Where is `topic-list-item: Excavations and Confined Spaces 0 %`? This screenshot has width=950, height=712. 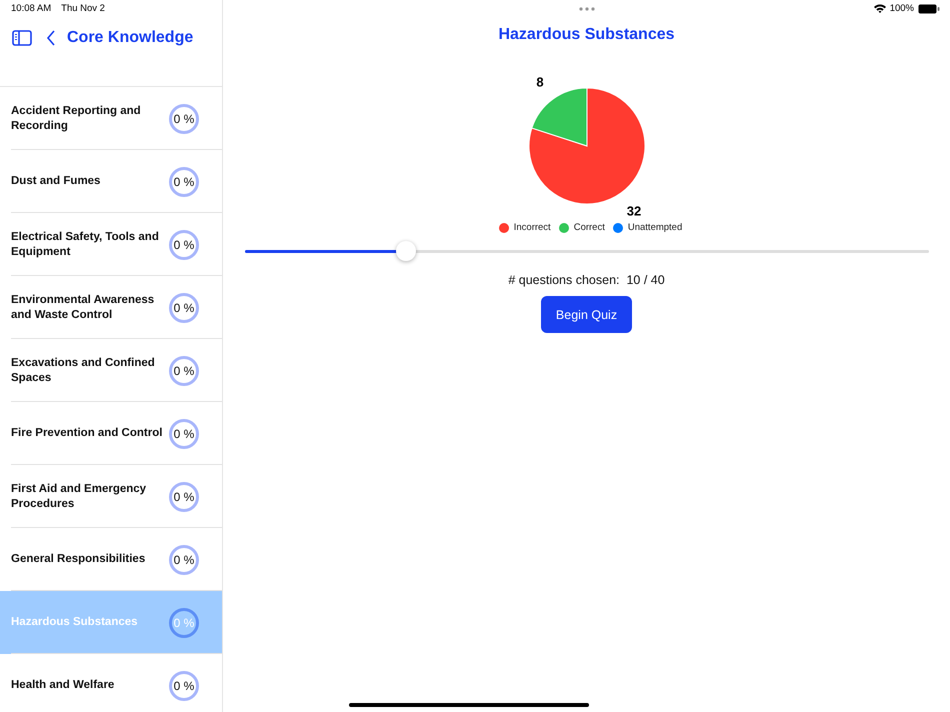 topic-list-item: Excavations and Confined Spaces 0 % is located at coordinates (111, 370).